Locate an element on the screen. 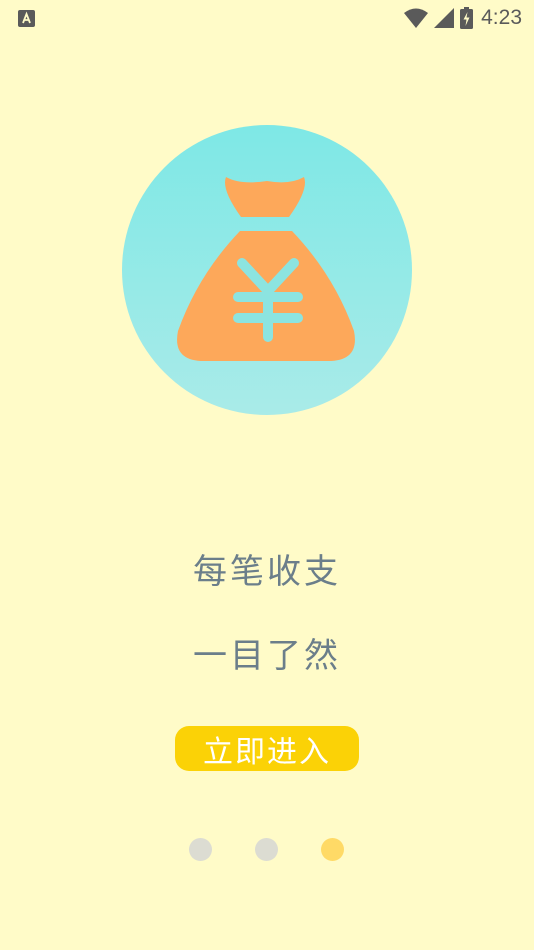 The image size is (534, 950). signal-icon is located at coordinates (444, 18).